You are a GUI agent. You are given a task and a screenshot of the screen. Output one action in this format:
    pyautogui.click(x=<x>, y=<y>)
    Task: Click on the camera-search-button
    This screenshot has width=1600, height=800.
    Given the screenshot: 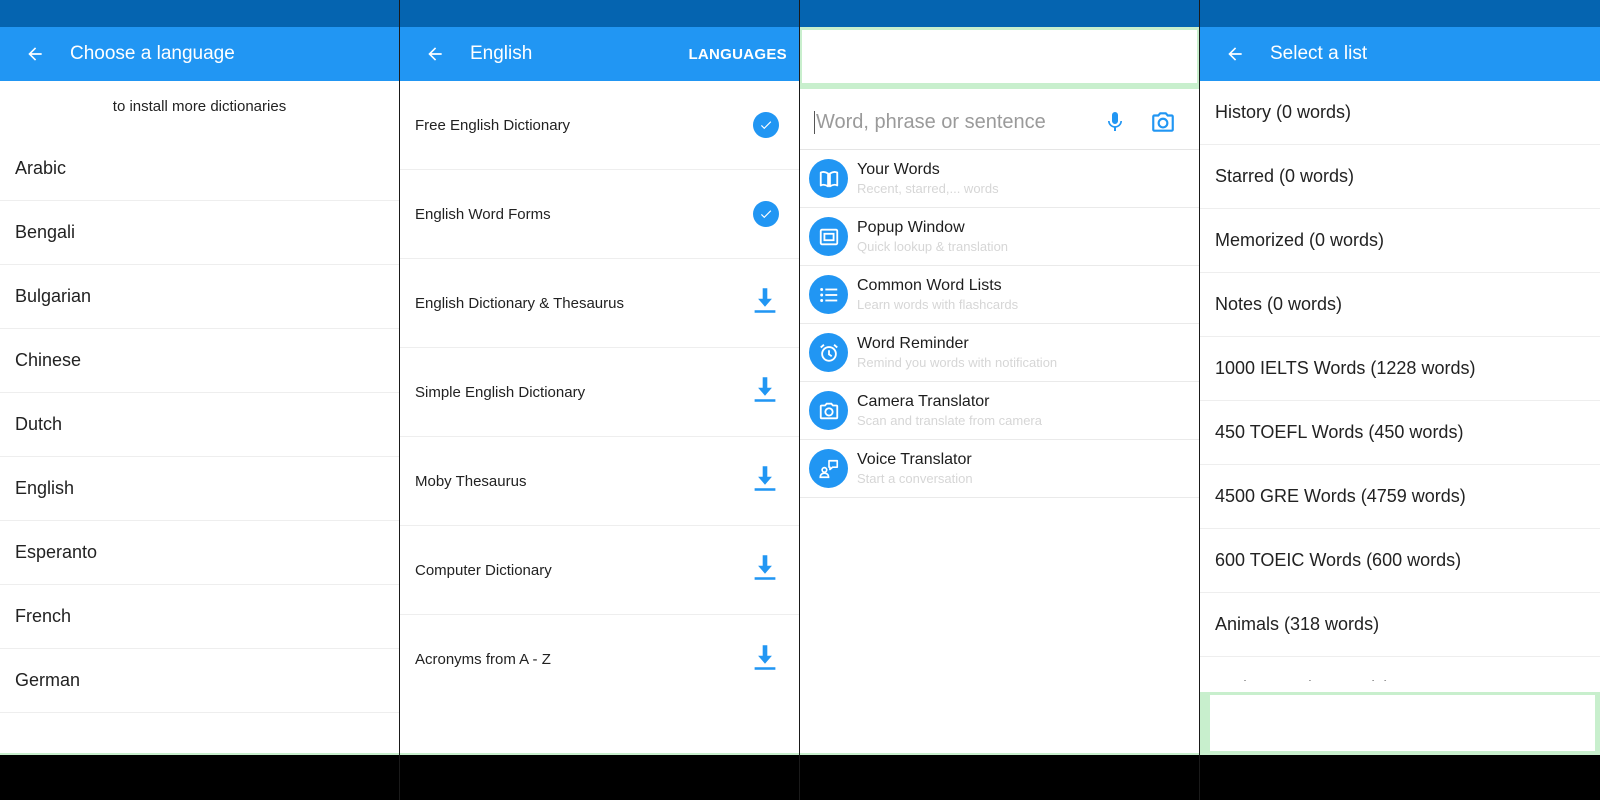 What is the action you would take?
    pyautogui.click(x=1163, y=122)
    